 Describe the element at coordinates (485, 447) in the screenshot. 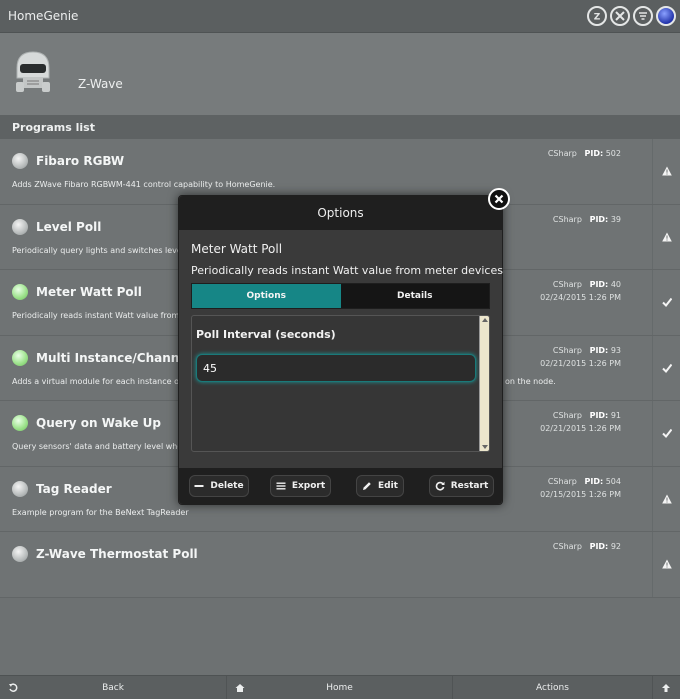

I see `scroll-down-arrow` at that location.